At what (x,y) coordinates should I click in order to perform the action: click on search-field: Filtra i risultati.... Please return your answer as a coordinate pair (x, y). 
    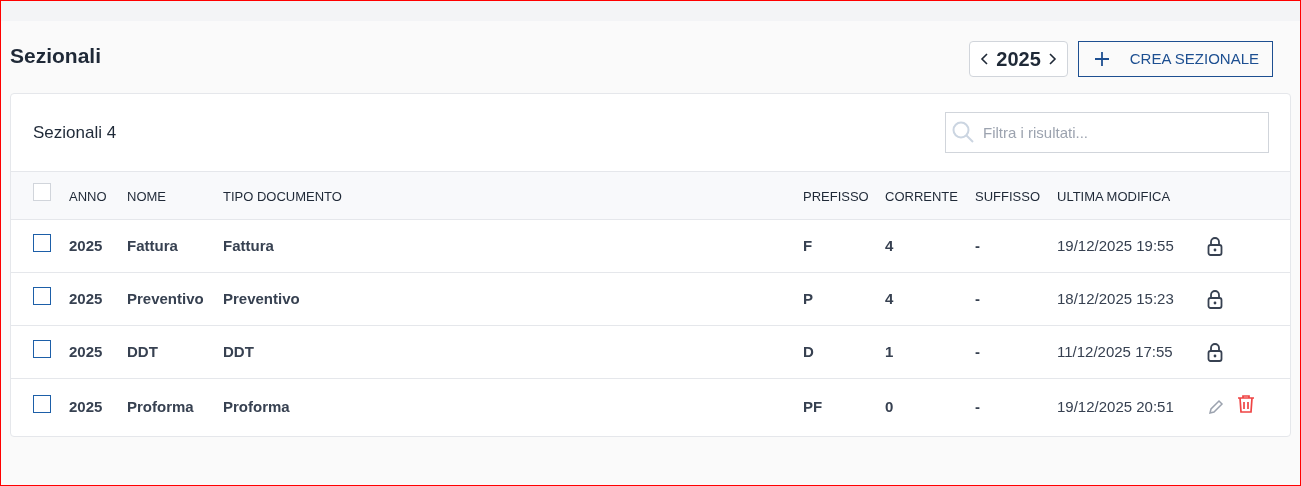
    Looking at the image, I should click on (1107, 132).